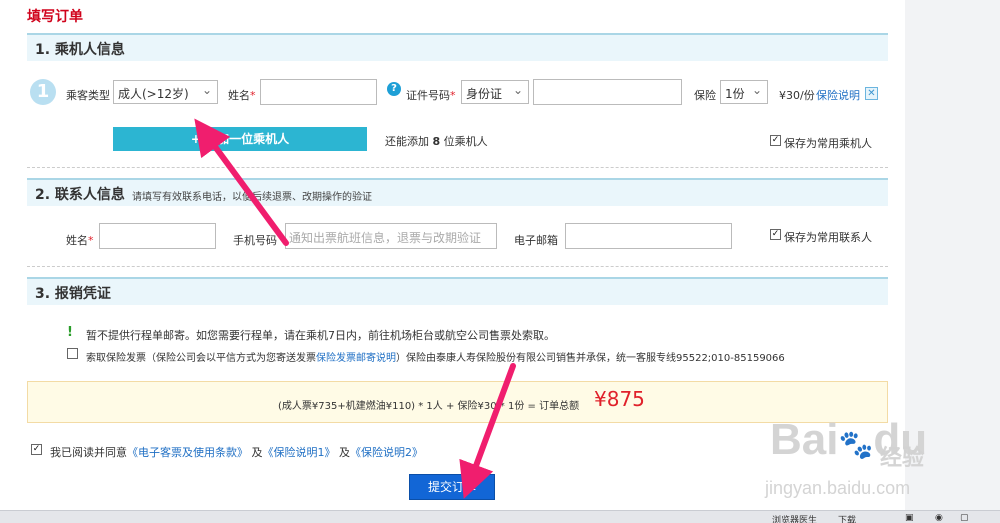 The height and width of the screenshot is (523, 1000). What do you see at coordinates (241, 182) in the screenshot?
I see `arrow-to-add-passenger` at bounding box center [241, 182].